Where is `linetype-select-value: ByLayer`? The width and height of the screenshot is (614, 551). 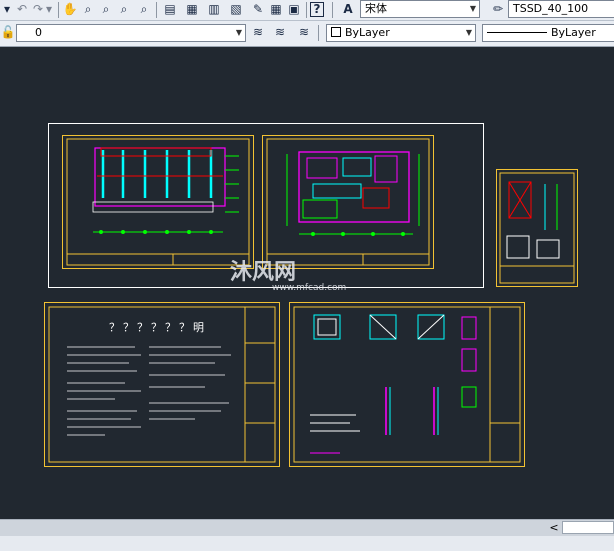 linetype-select-value: ByLayer is located at coordinates (573, 32).